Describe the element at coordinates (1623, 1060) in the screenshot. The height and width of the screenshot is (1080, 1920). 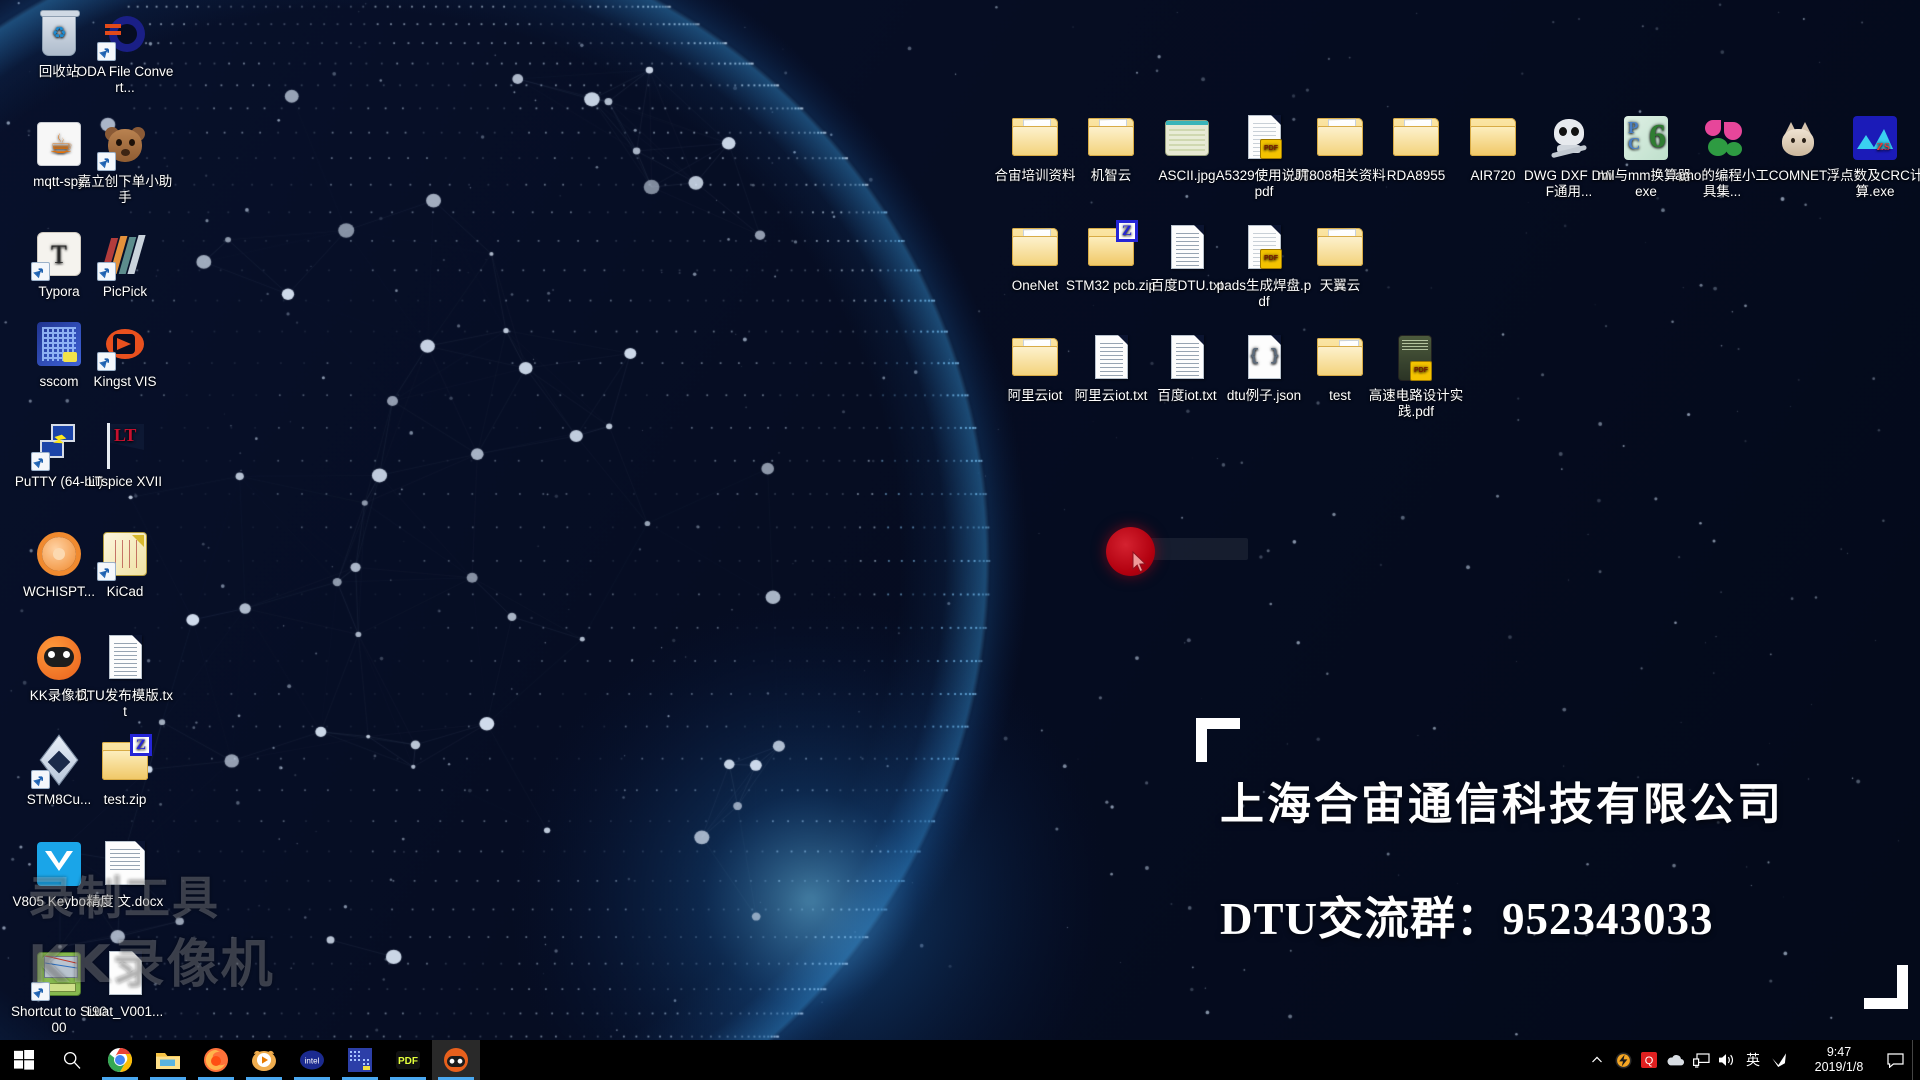
I see `tray-thunder-icon` at that location.